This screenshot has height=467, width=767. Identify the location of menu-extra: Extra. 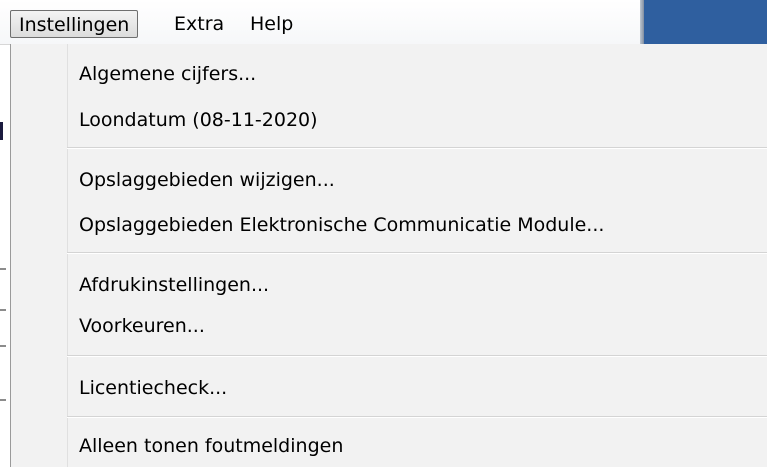
(199, 24).